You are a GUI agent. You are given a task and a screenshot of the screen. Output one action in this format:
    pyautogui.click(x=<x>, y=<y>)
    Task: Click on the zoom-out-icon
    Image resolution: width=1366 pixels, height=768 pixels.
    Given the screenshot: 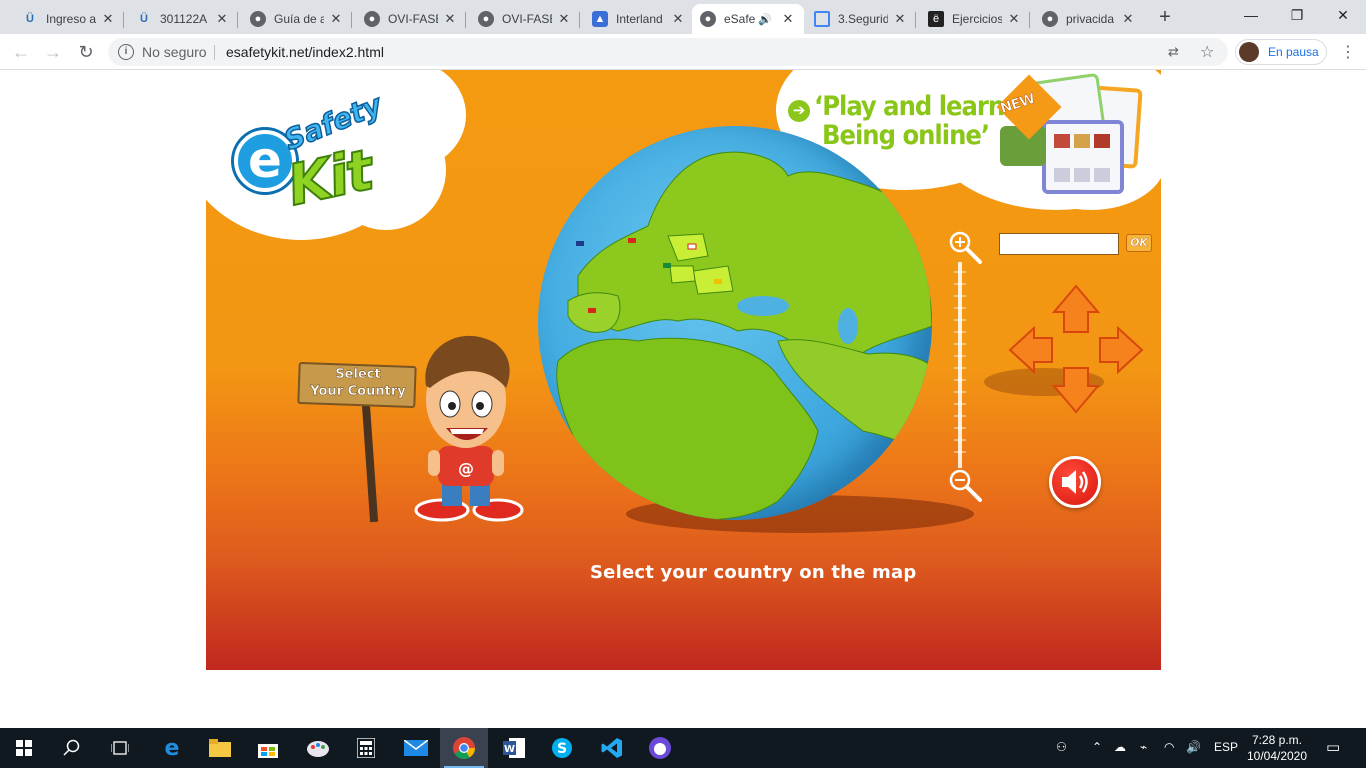 What is the action you would take?
    pyautogui.click(x=965, y=485)
    